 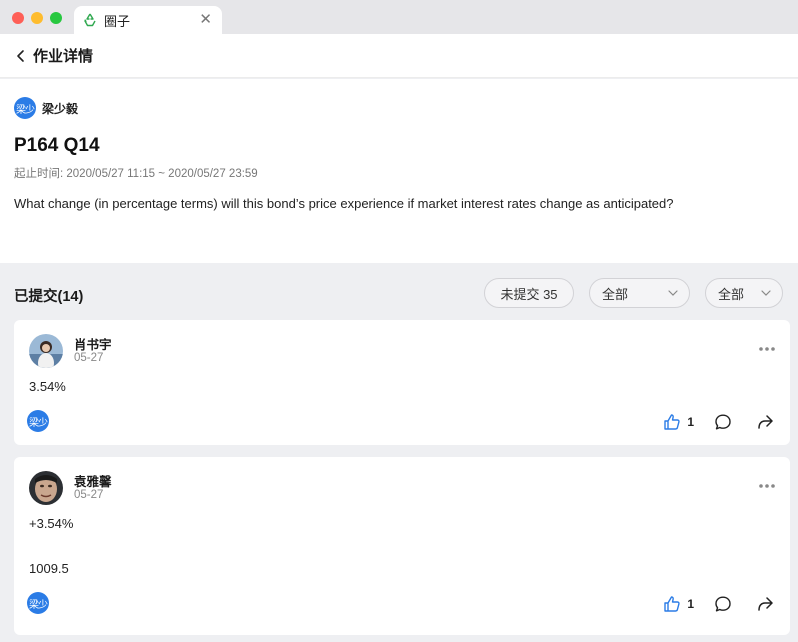 What do you see at coordinates (93, 345) in the screenshot?
I see `student-name: 肖书宇` at bounding box center [93, 345].